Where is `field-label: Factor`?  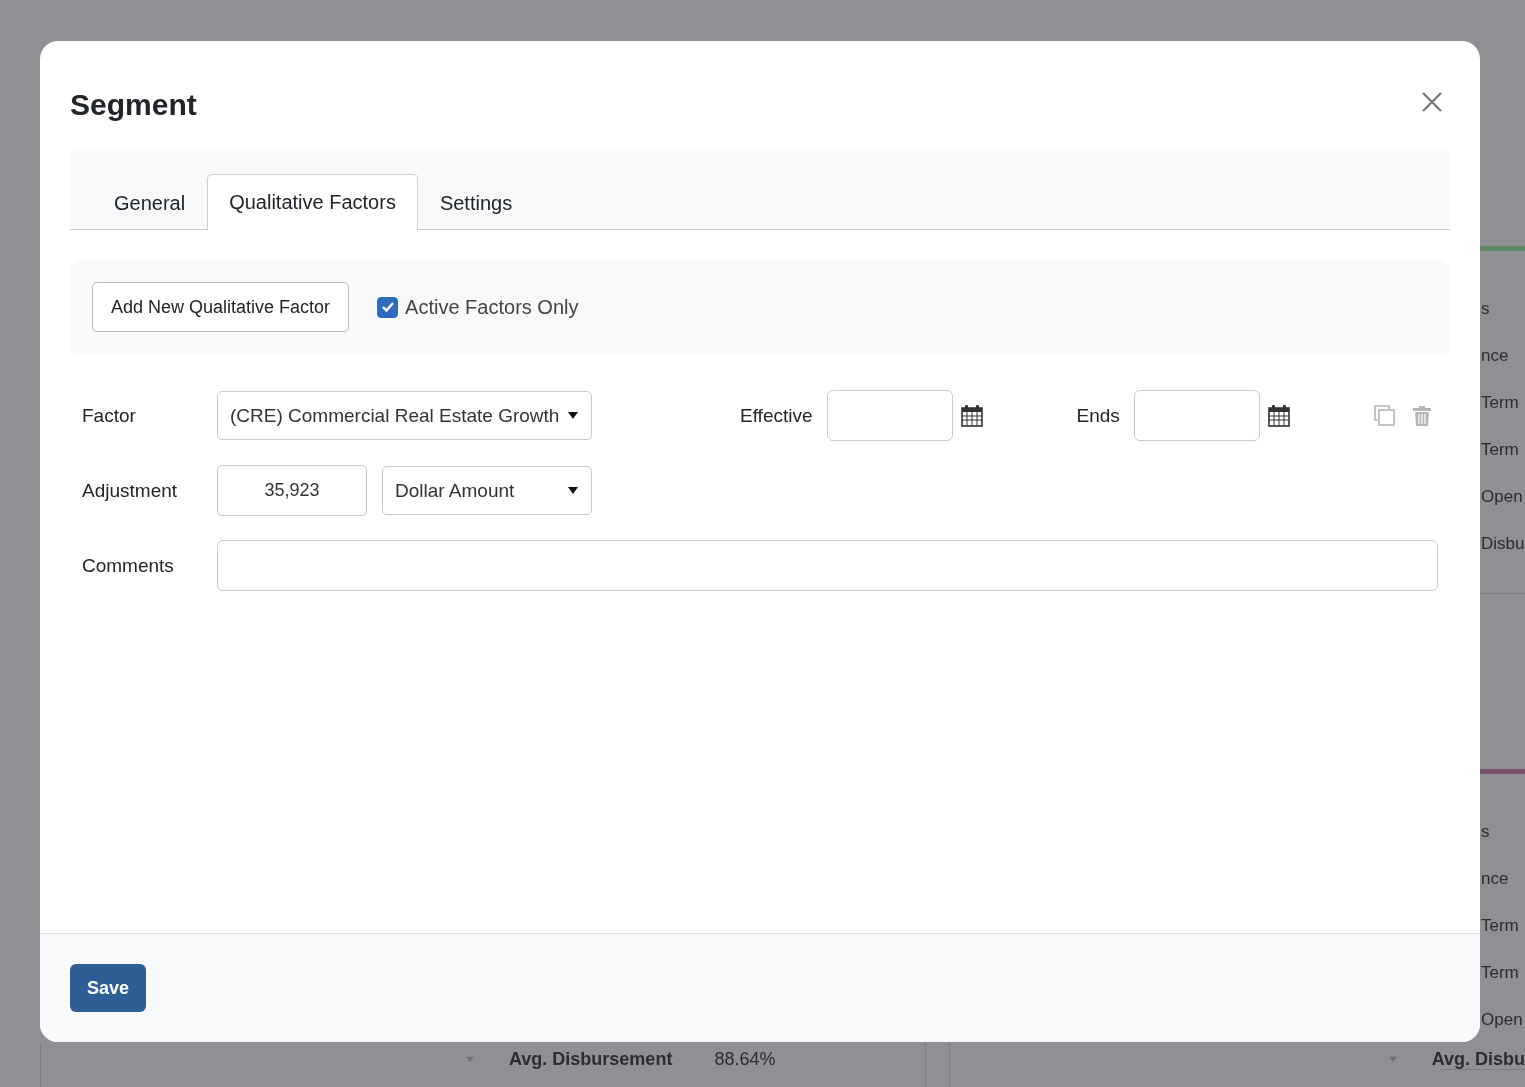 field-label: Factor is located at coordinates (109, 415).